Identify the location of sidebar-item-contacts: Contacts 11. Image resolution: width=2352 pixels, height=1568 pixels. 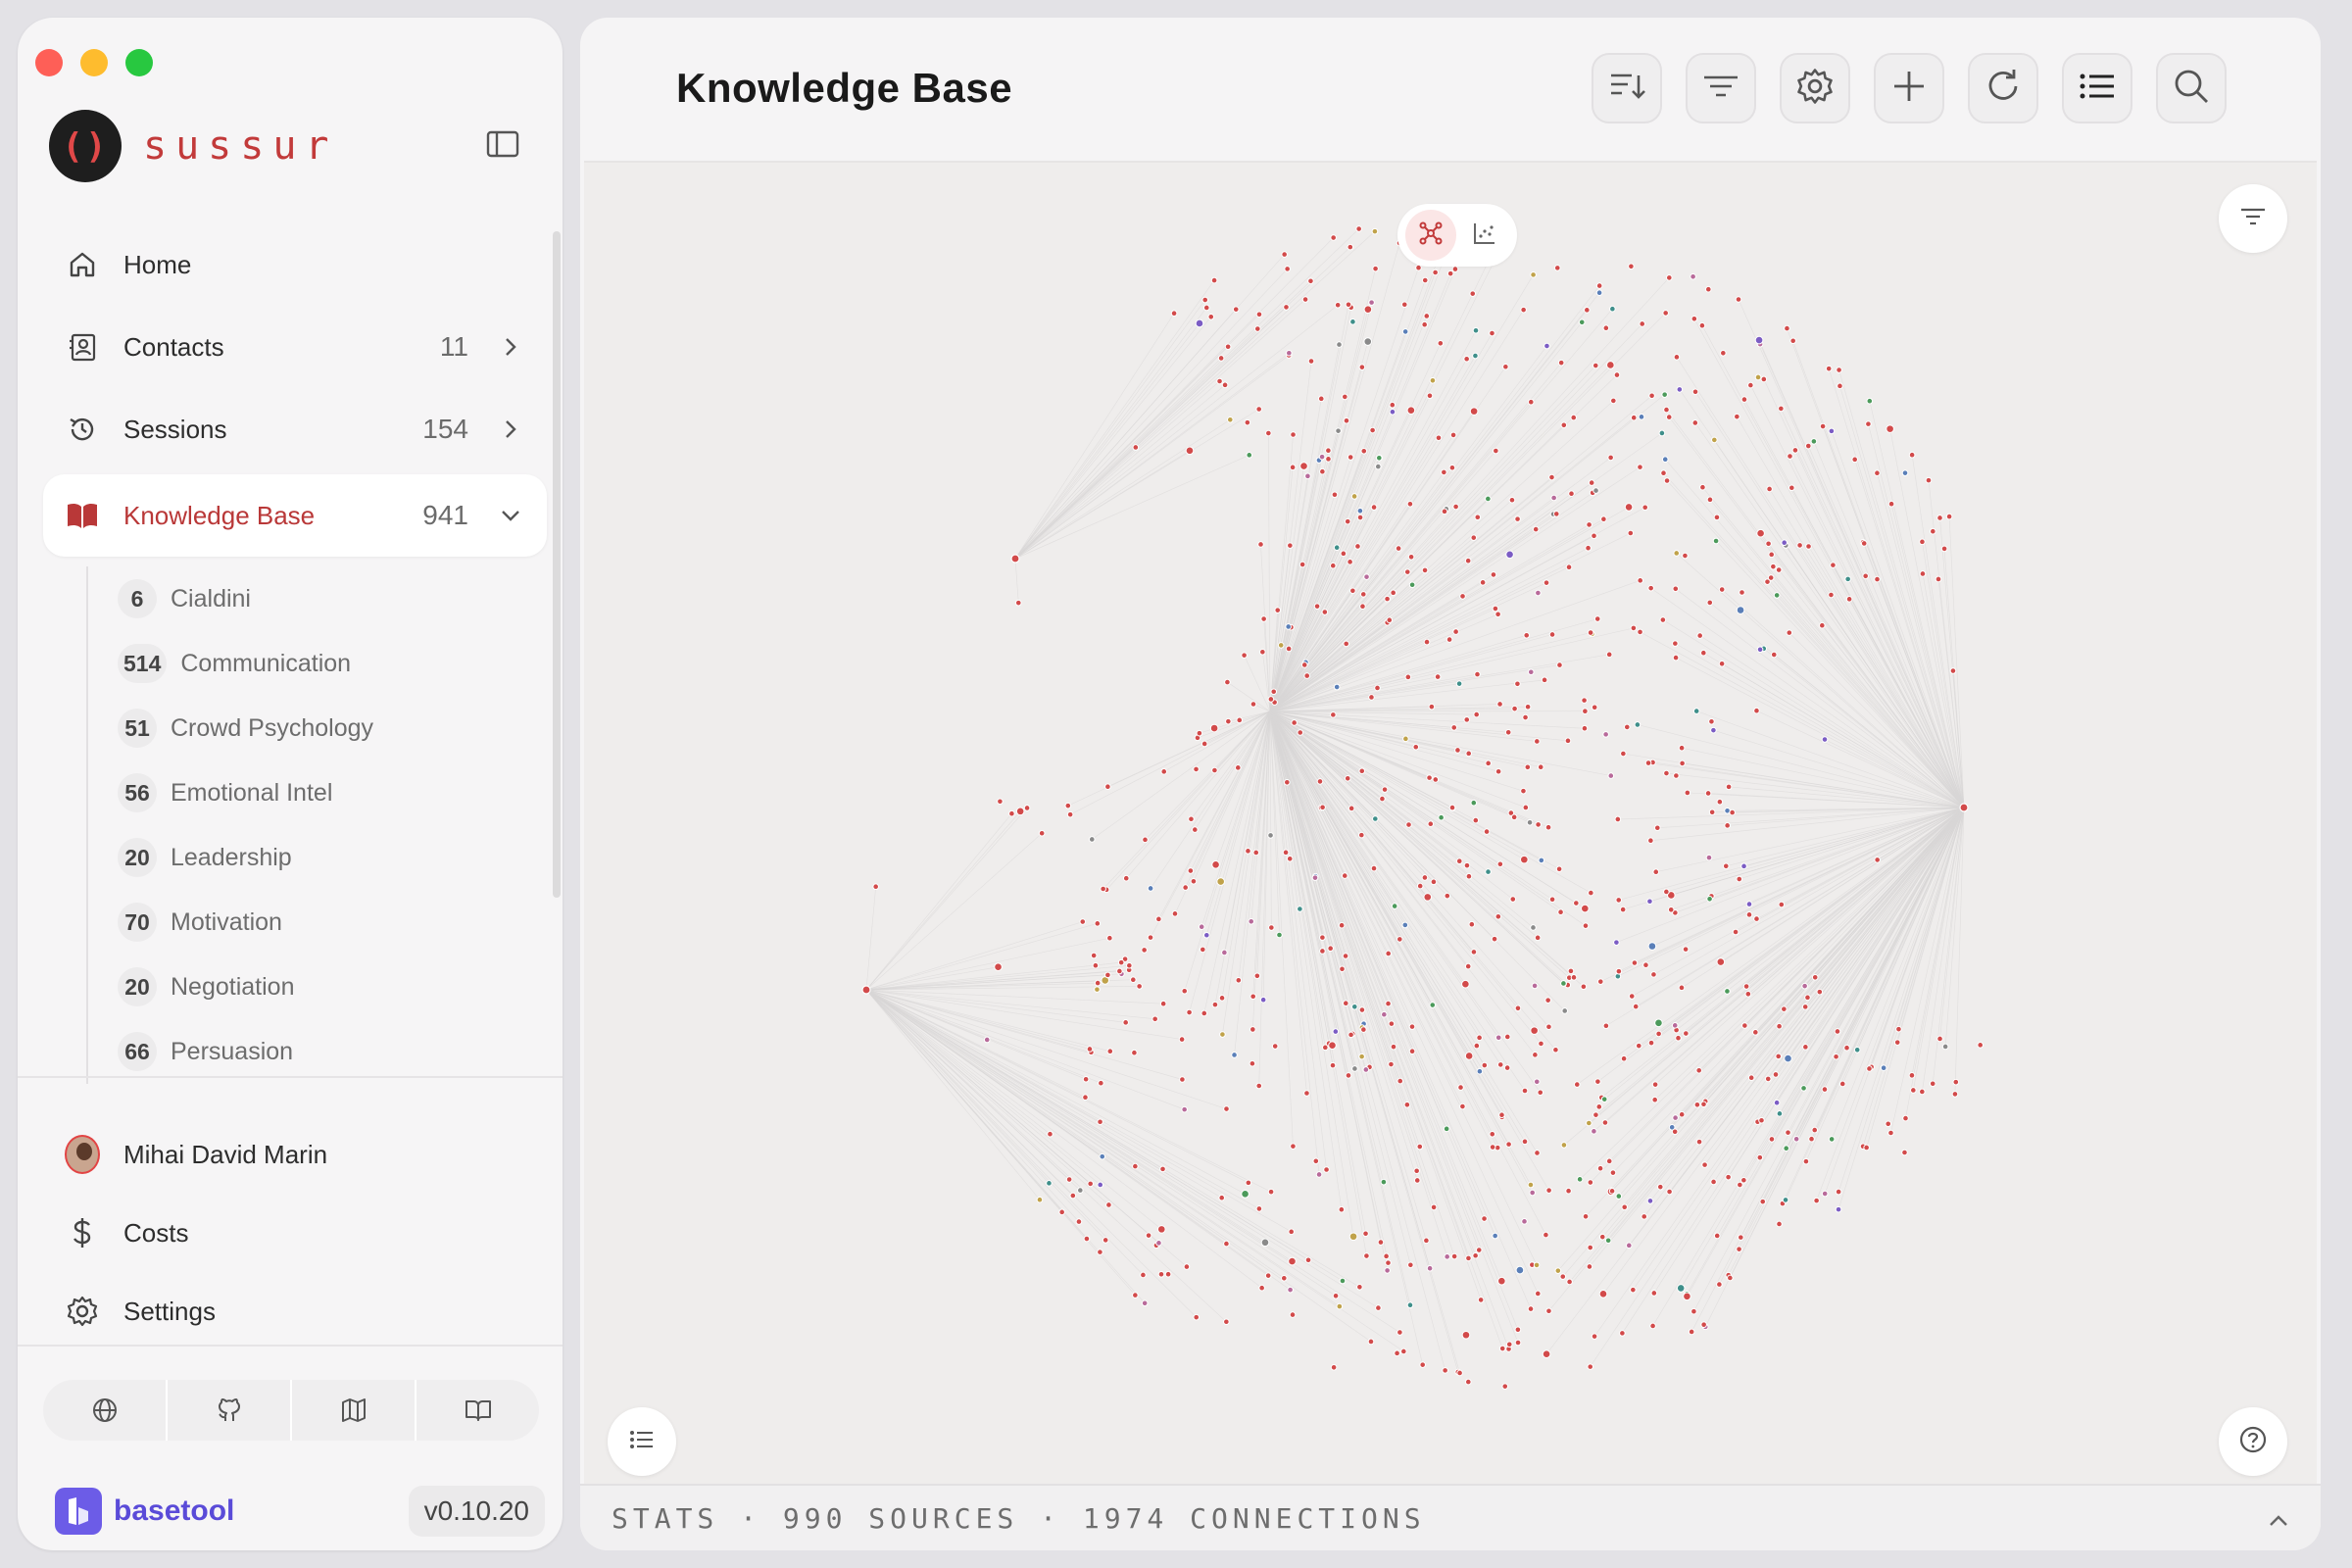
(295, 347).